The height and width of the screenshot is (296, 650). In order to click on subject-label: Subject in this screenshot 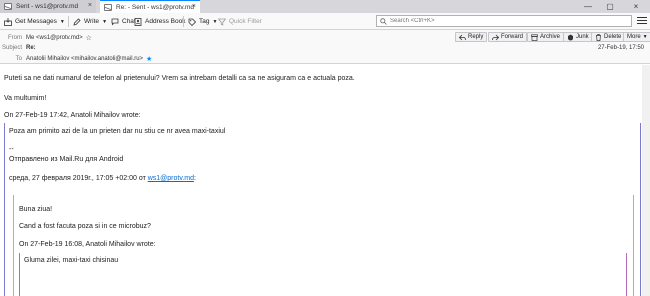, I will do `click(11, 47)`.